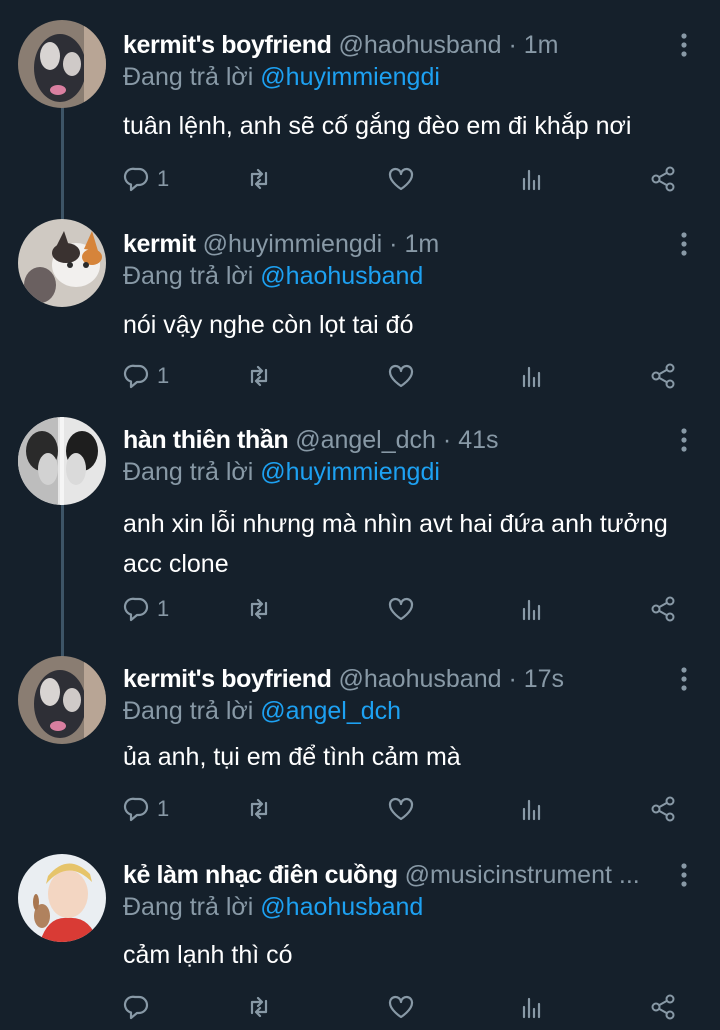 This screenshot has height=1030, width=720. Describe the element at coordinates (159, 244) in the screenshot. I see `display-name: kermit` at that location.